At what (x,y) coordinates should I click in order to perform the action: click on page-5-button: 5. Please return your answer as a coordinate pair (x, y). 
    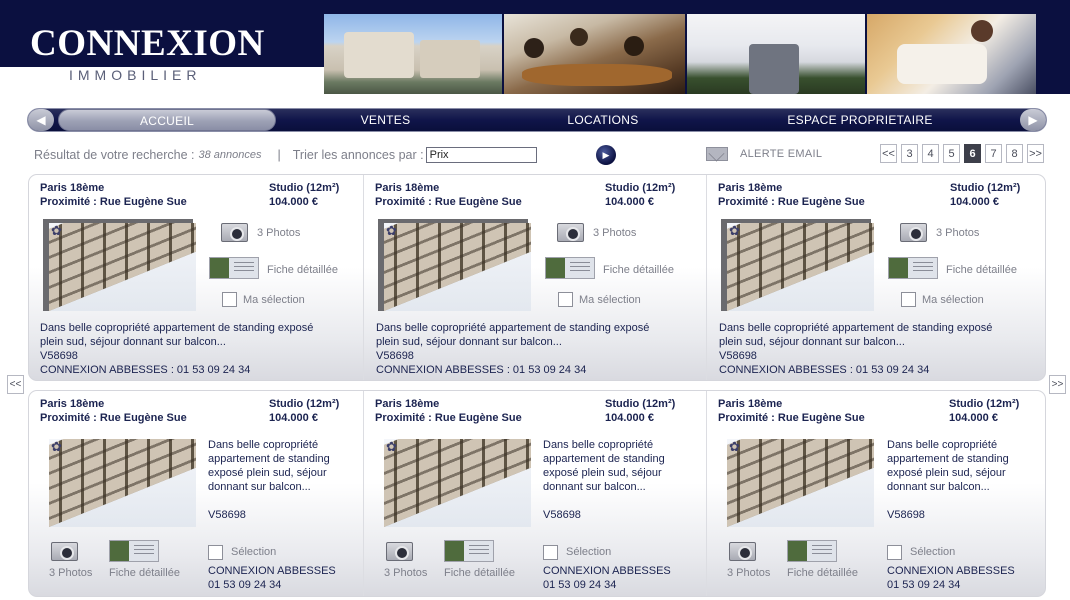
    Looking at the image, I should click on (951, 153).